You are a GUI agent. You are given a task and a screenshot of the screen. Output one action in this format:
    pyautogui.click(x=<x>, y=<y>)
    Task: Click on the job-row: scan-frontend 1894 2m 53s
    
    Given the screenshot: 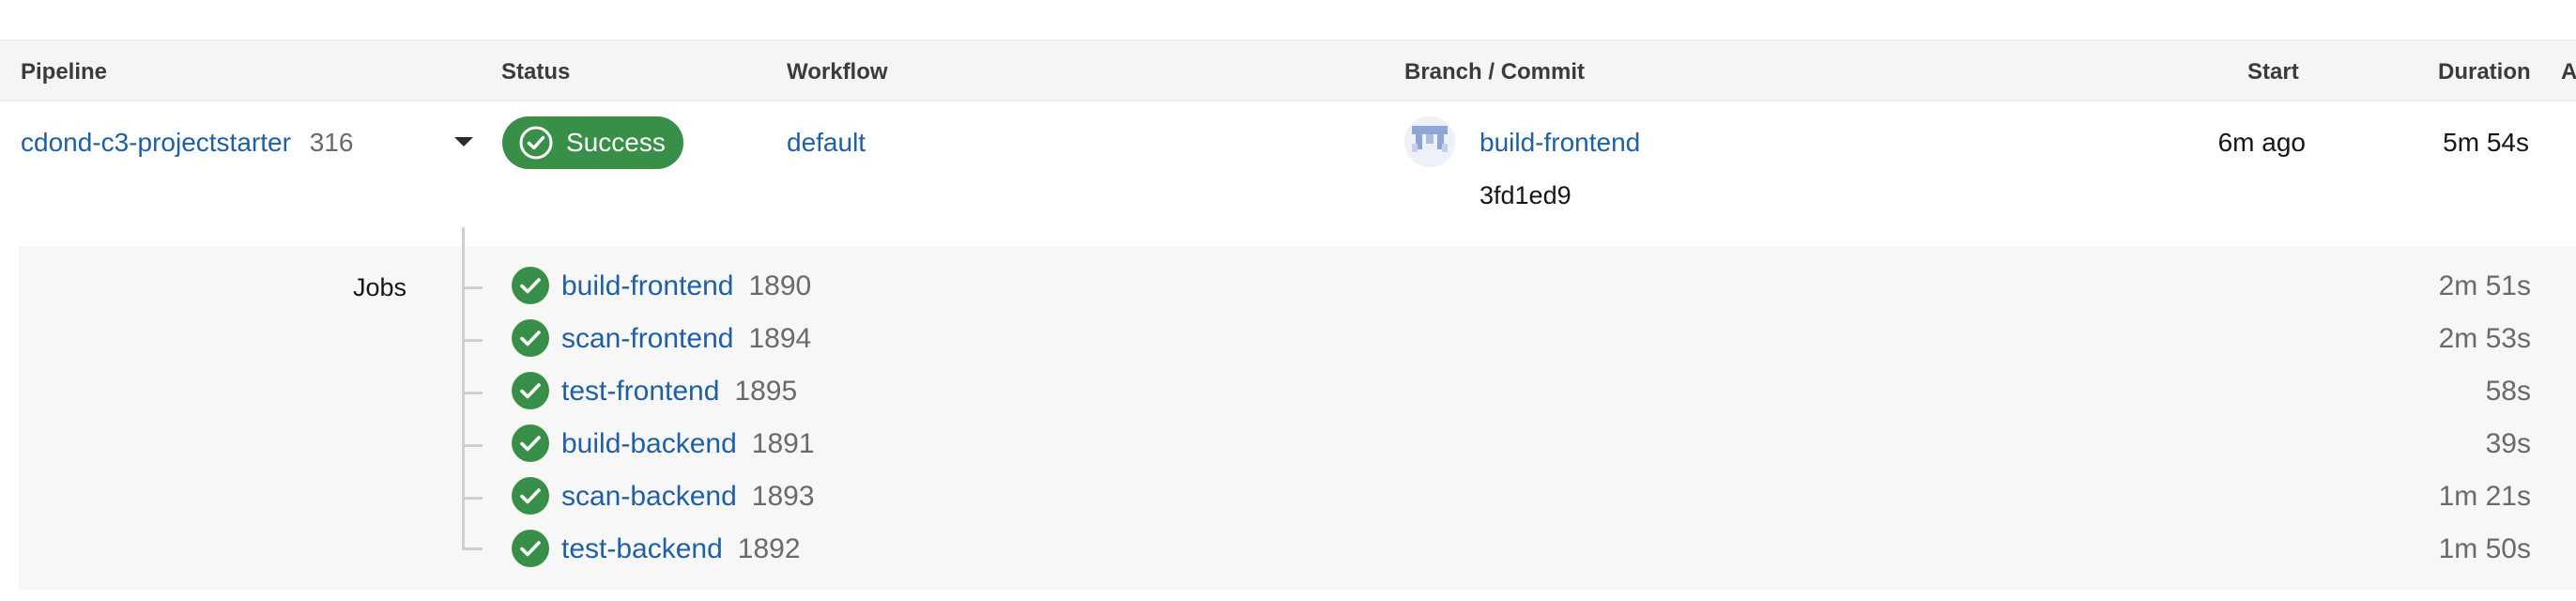 What is the action you would take?
    pyautogui.click(x=1288, y=339)
    